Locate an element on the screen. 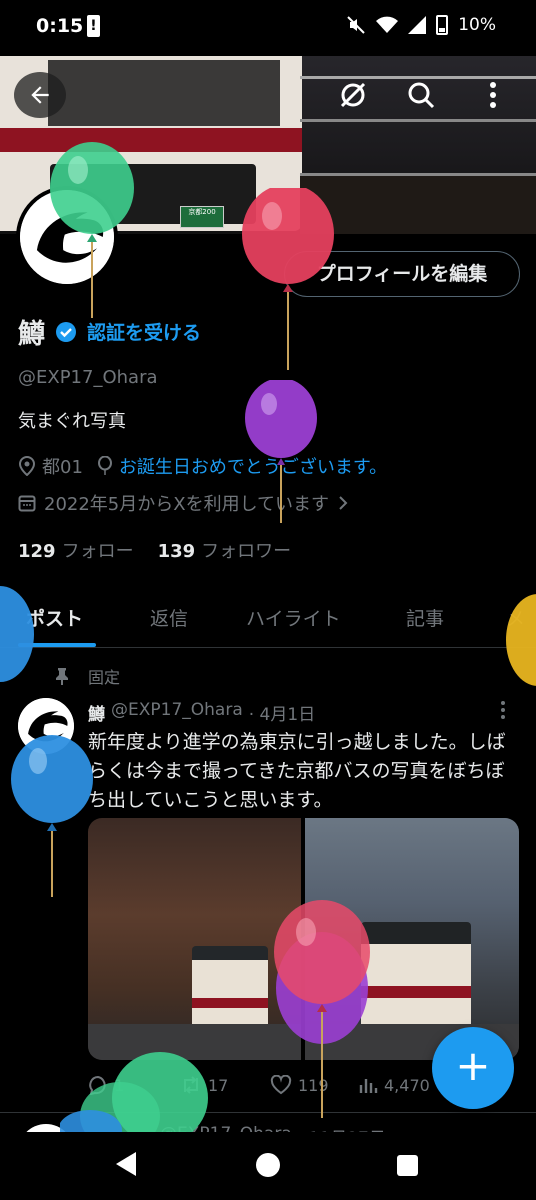  following-stat: 129 フォロー is located at coordinates (76, 550).